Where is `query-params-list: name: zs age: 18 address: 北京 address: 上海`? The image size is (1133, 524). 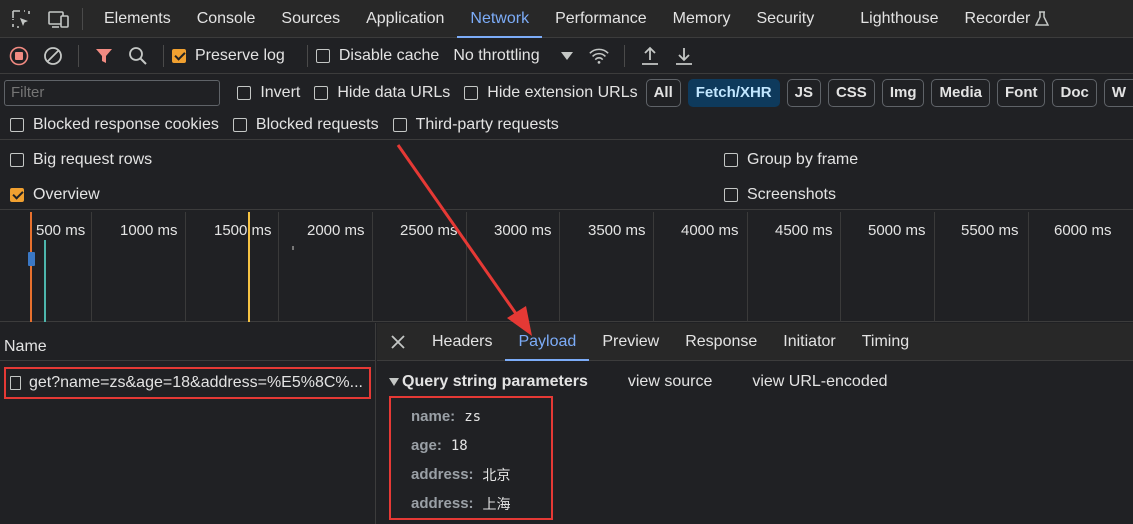
query-params-list: name: zs age: 18 address: 北京 address: 上海 is located at coordinates (471, 458).